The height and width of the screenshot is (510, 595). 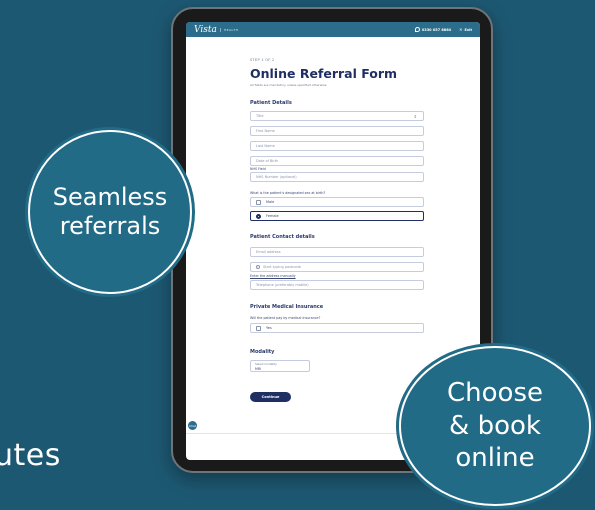 What do you see at coordinates (287, 307) in the screenshot?
I see `insurance-heading: Private Medical Insurance` at bounding box center [287, 307].